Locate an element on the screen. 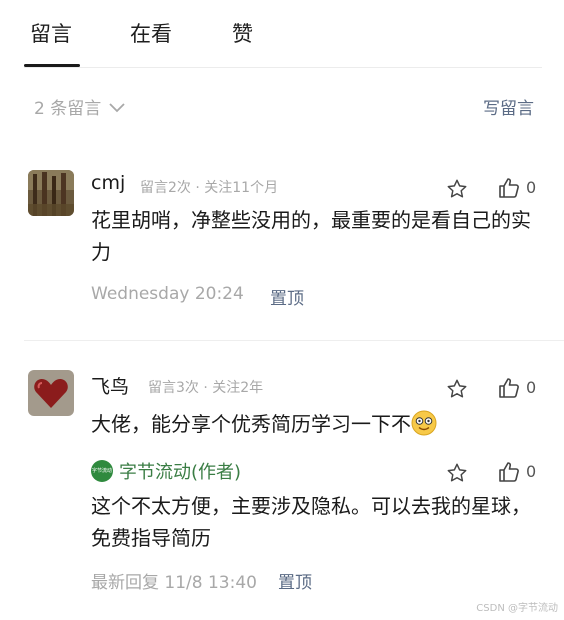 Image resolution: width=564 pixels, height=620 pixels. commenter-name: 飞鸟 is located at coordinates (110, 385).